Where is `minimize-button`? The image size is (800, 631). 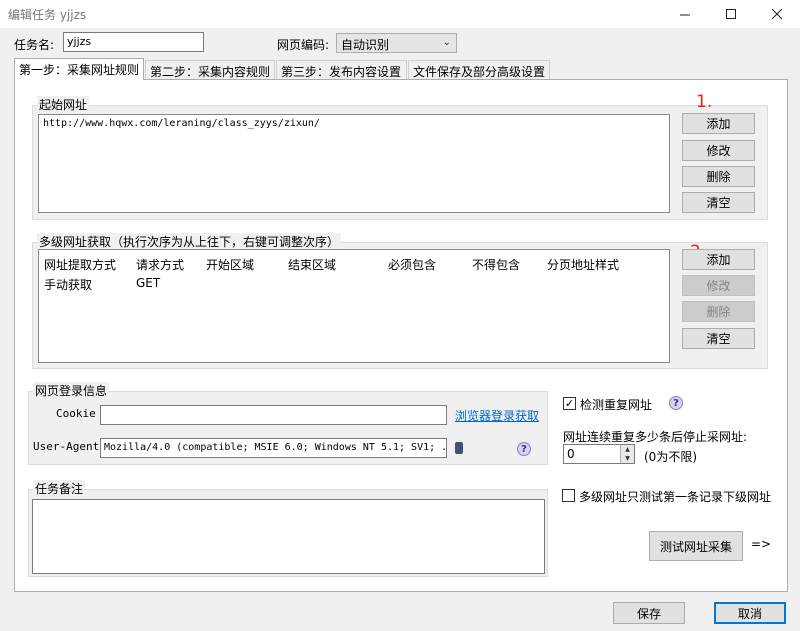 minimize-button is located at coordinates (685, 14).